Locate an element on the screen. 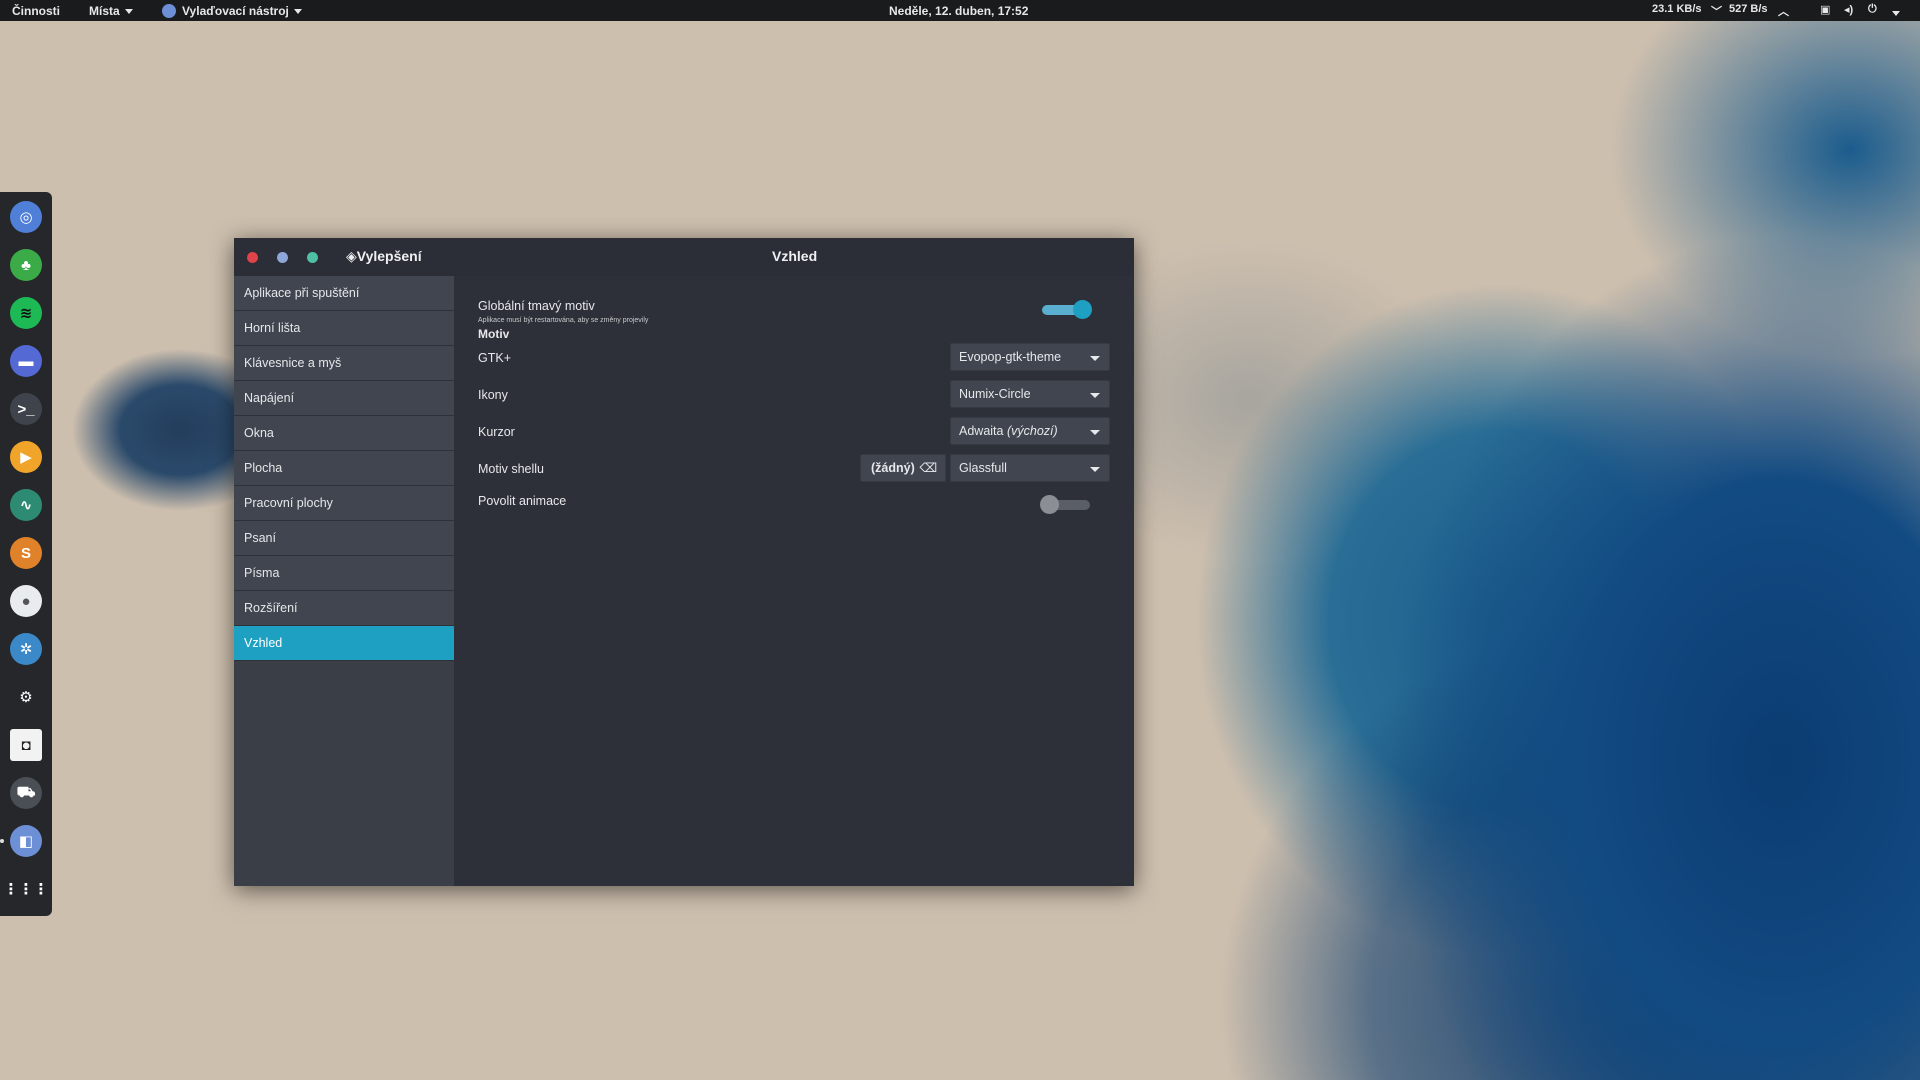 Image resolution: width=1920 pixels, height=1080 pixels. app-grid-icon: ⋮⋮⋮ is located at coordinates (26, 889).